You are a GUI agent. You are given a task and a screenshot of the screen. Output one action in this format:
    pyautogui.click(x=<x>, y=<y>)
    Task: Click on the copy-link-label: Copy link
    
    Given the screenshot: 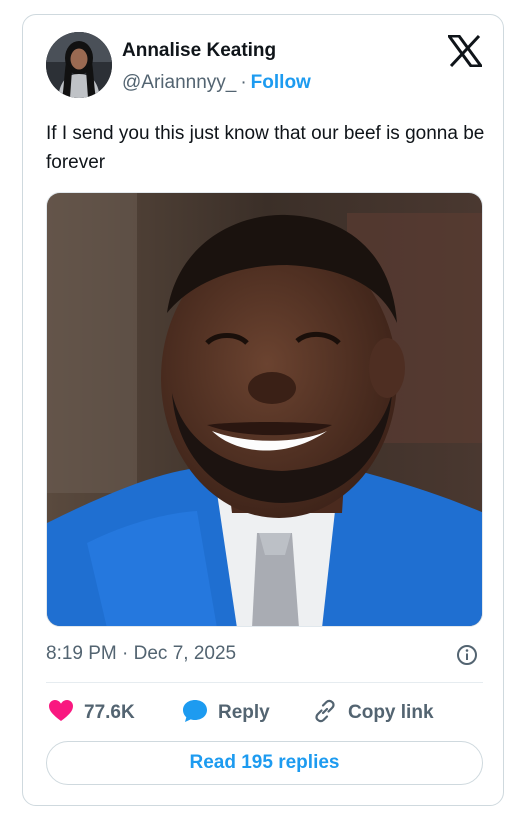 What is the action you would take?
    pyautogui.click(x=391, y=712)
    